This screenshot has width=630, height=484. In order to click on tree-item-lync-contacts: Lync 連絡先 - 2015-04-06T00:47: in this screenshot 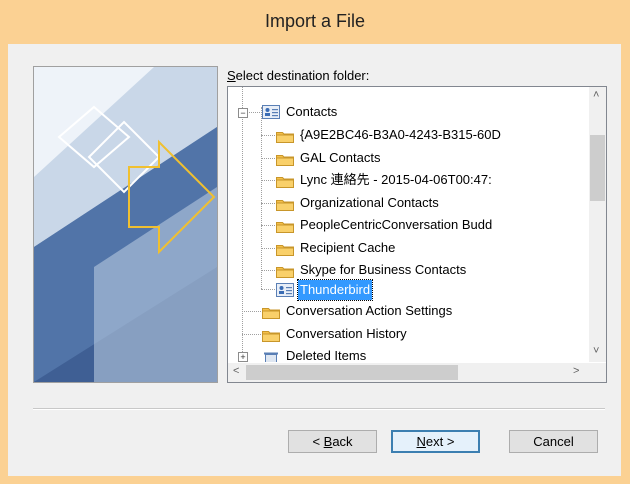, I will do `click(385, 180)`.